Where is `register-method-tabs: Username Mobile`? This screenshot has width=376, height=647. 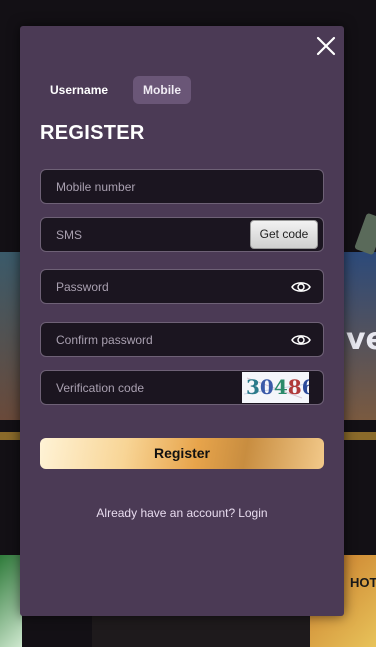
register-method-tabs: Username Mobile is located at coordinates (116, 90).